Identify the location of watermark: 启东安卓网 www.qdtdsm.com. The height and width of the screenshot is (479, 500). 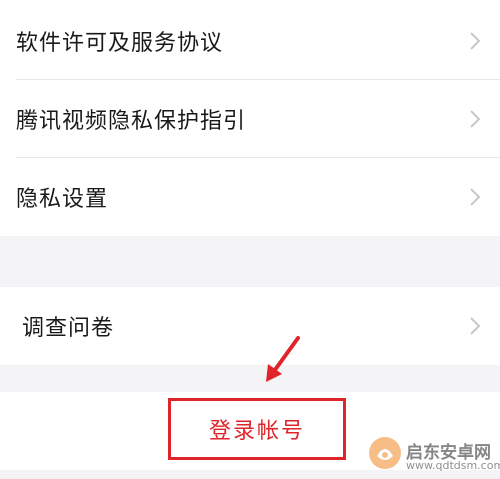
(433, 455).